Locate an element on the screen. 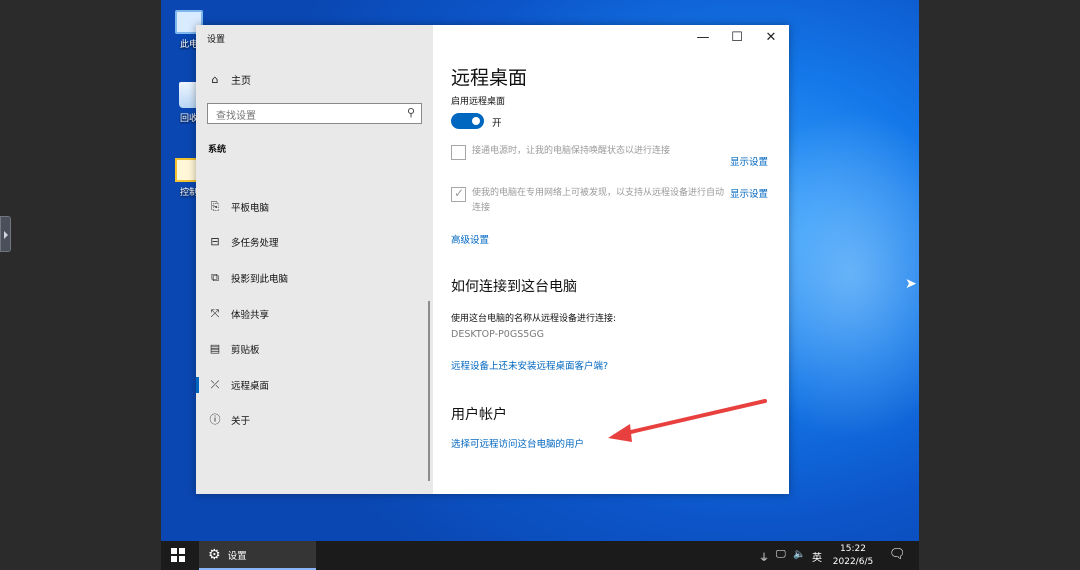 The height and width of the screenshot is (570, 1080). minimize-button: — is located at coordinates (703, 38).